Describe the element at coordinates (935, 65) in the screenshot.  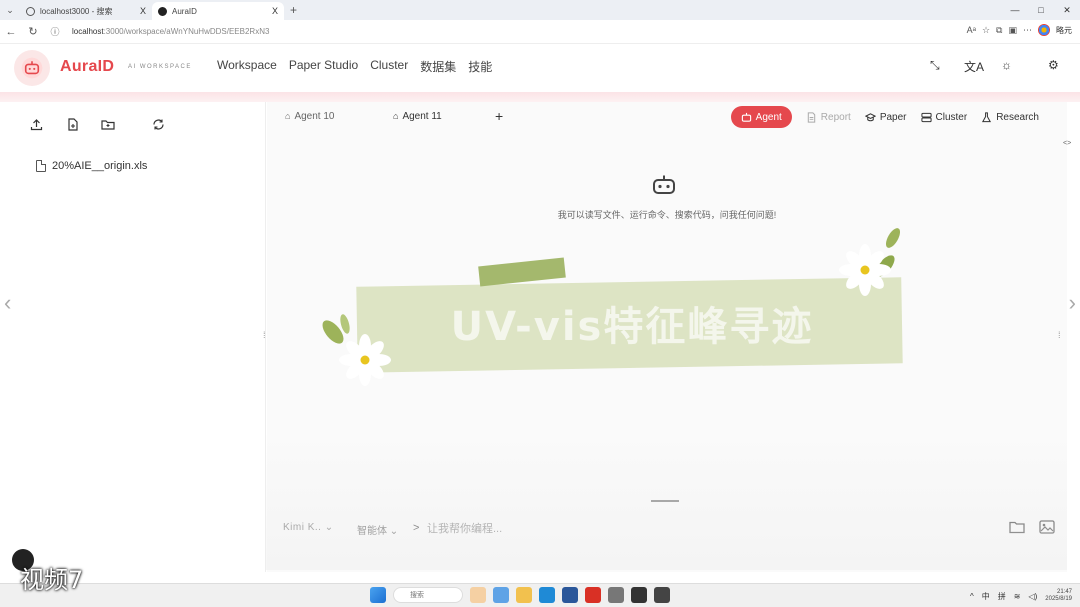
I see `collapse-icon: ⤡` at that location.